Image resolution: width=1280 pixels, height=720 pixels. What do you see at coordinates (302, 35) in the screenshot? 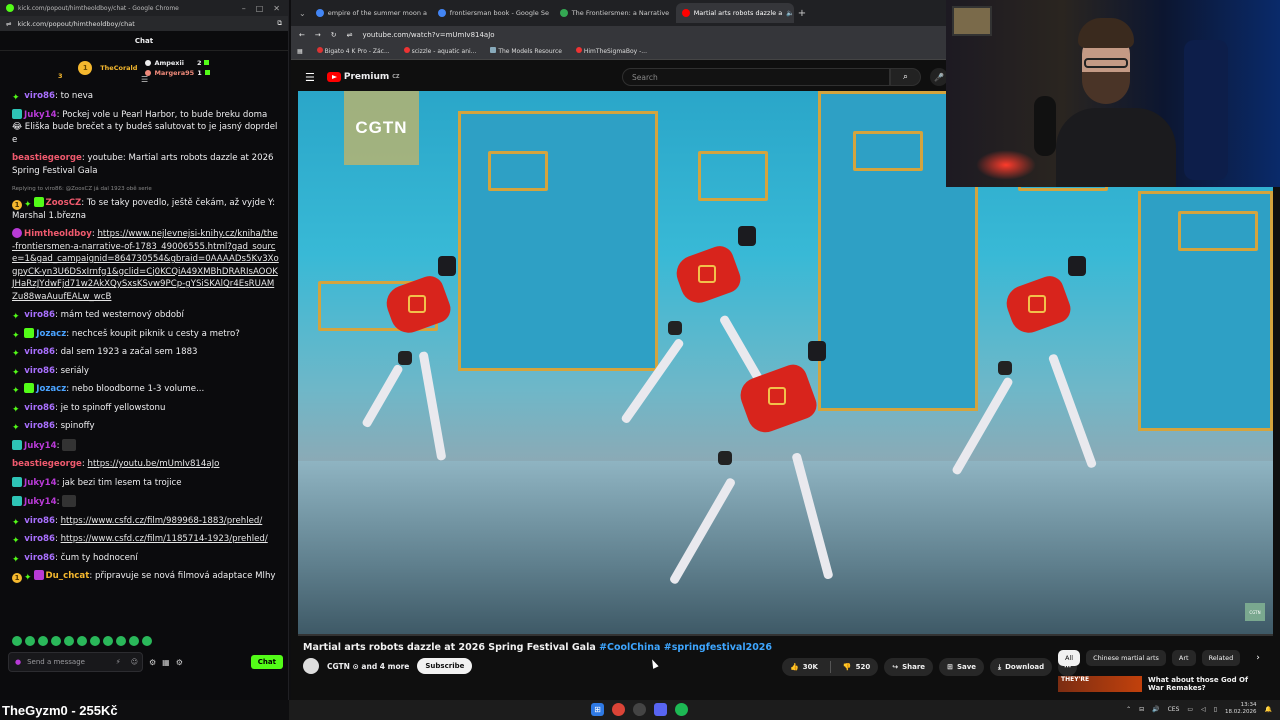
I see `back-icon: ←` at bounding box center [302, 35].